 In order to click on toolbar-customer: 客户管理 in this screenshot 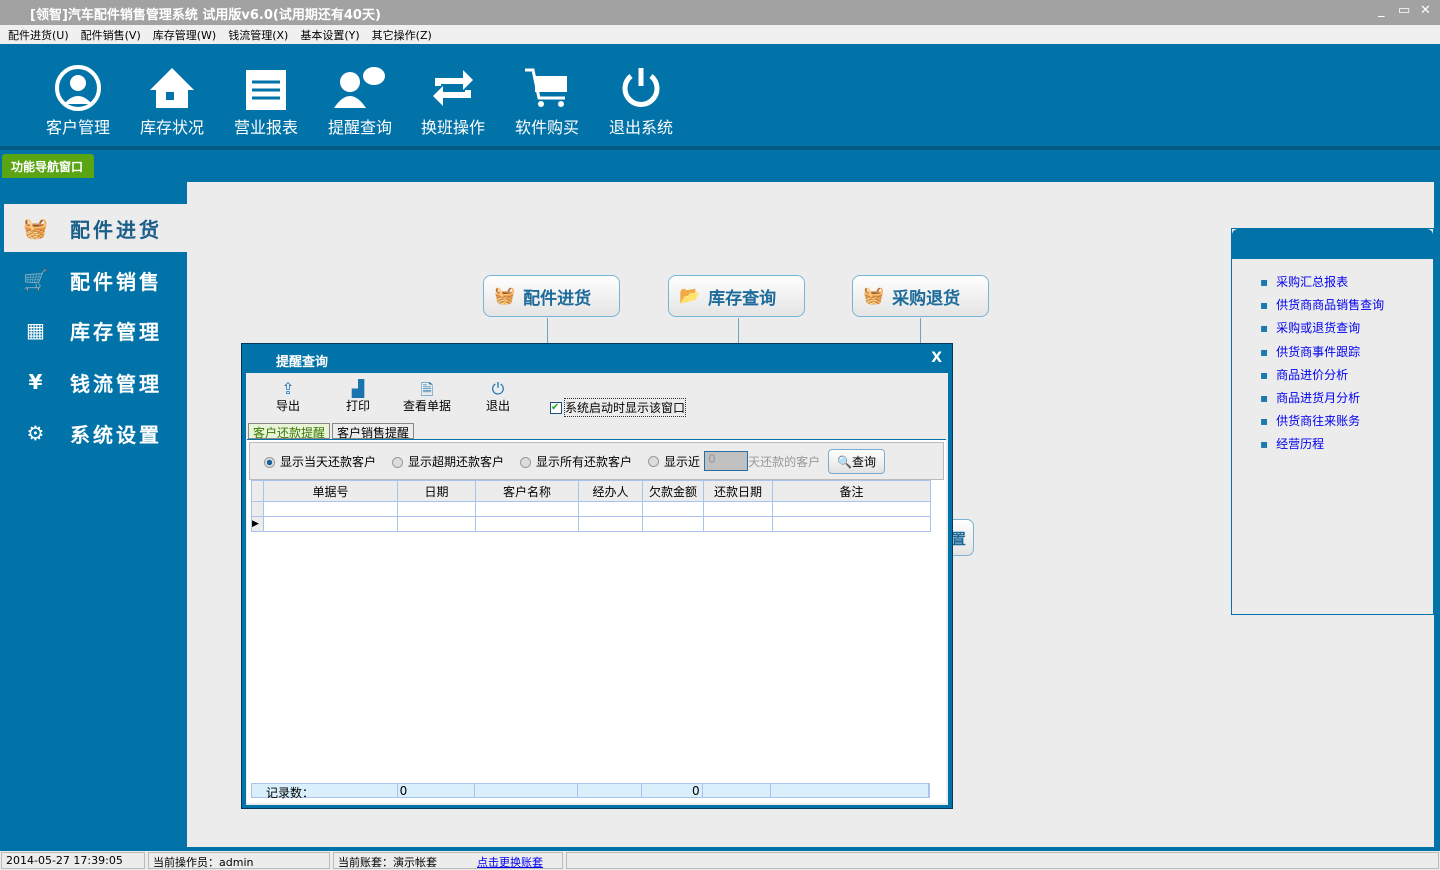, I will do `click(78, 100)`.